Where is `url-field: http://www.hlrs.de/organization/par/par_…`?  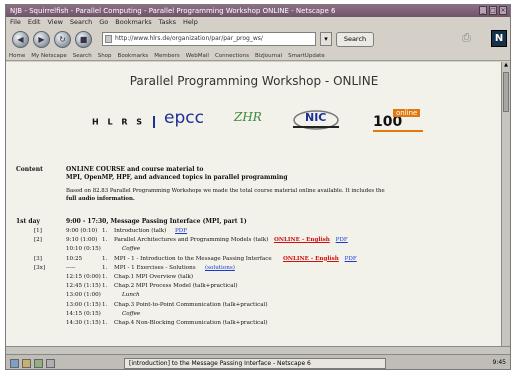 url-field: http://www.hlrs.de/organization/par/par_… is located at coordinates (209, 39).